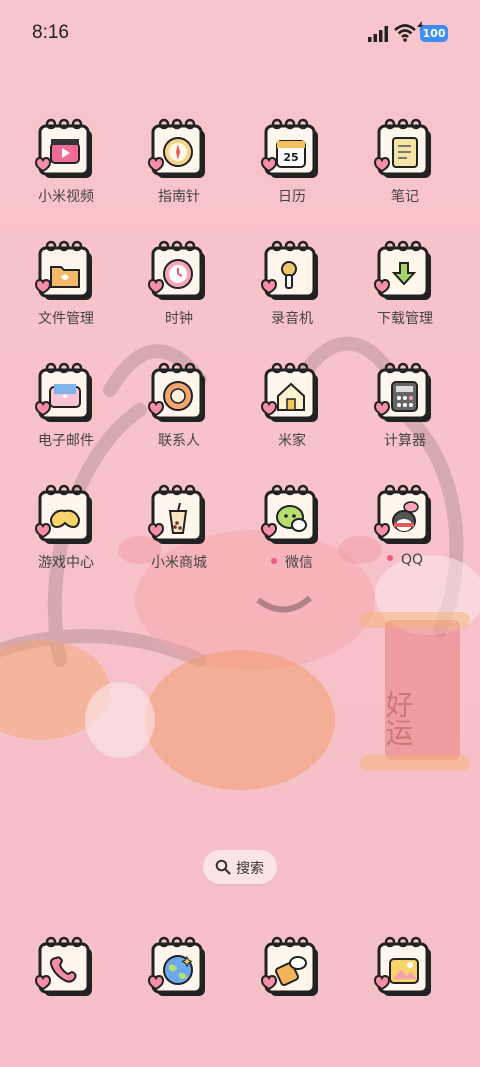 The image size is (480, 1067). I want to click on app-recorder: 录音机, so click(292, 294).